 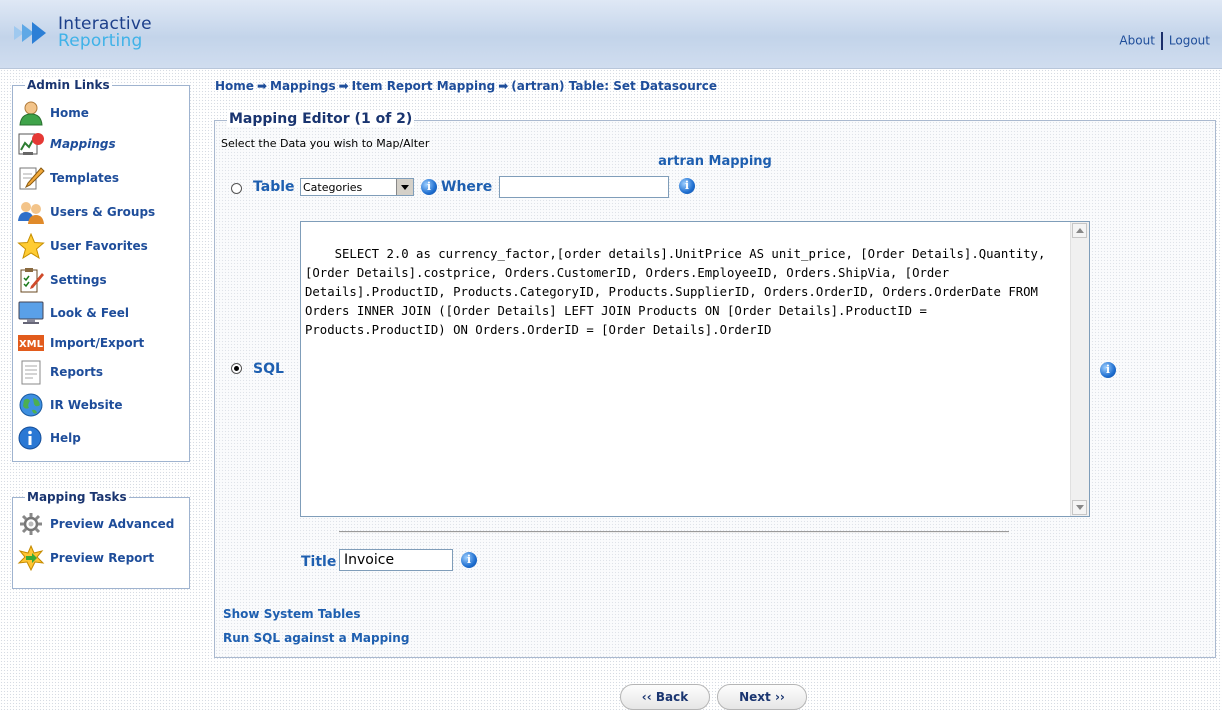 What do you see at coordinates (78, 280) in the screenshot?
I see `nav-settings-label: Settings` at bounding box center [78, 280].